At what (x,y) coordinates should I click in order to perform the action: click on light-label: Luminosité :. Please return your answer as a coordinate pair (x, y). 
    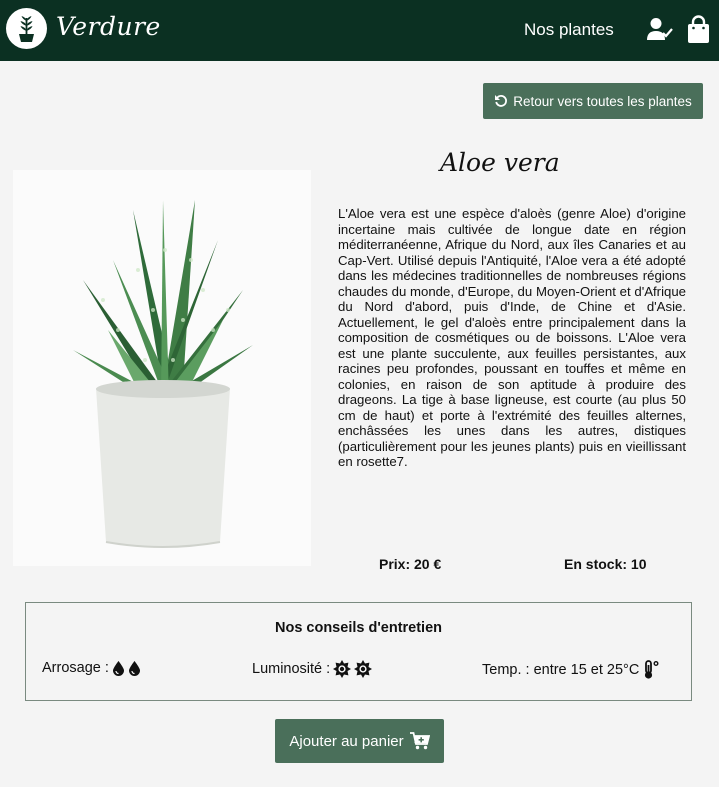
    Looking at the image, I should click on (291, 669).